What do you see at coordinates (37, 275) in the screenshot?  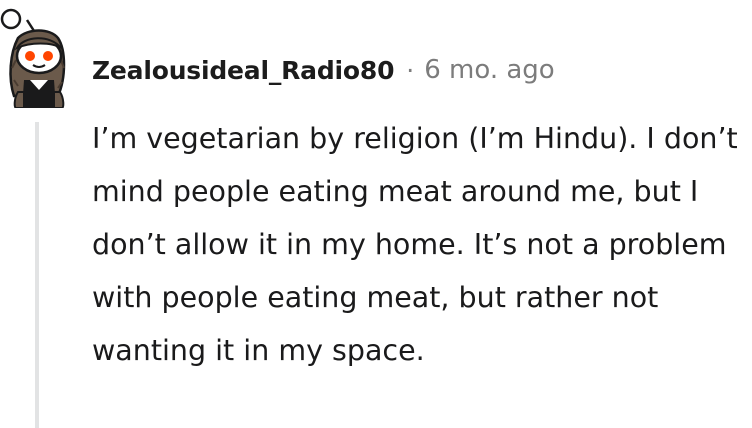 I see `thread-collapse-line` at bounding box center [37, 275].